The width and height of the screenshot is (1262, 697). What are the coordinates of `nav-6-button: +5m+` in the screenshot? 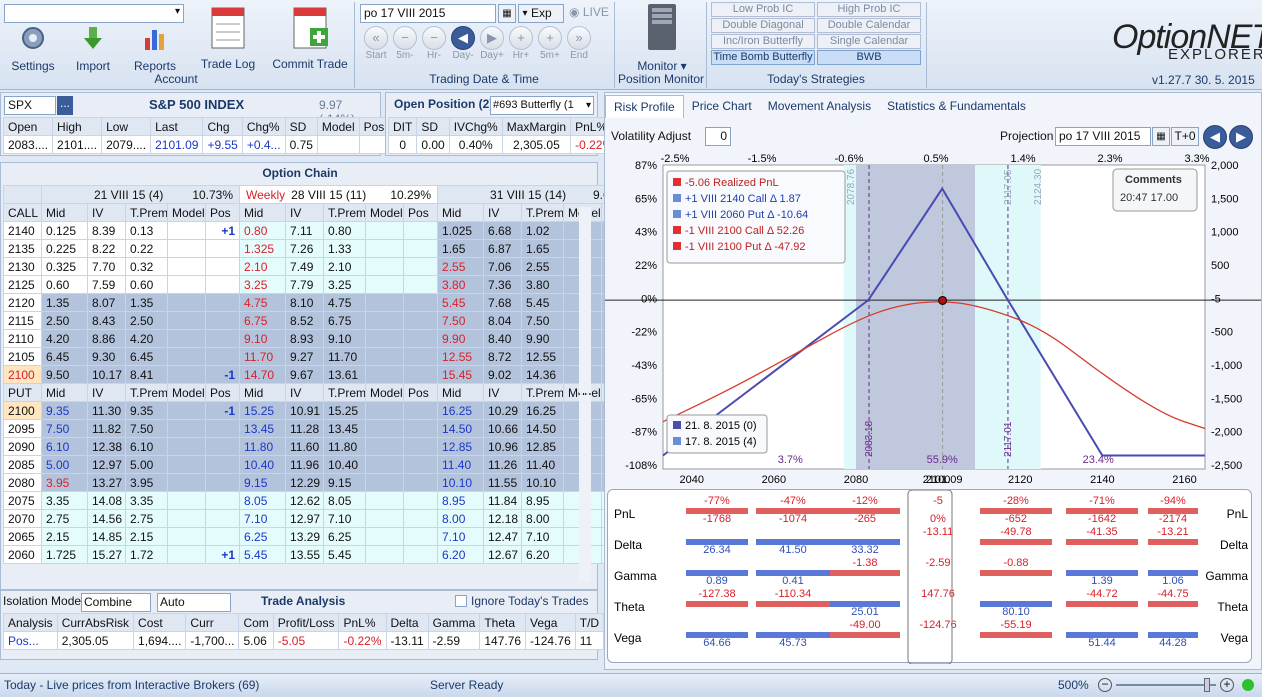 It's located at (550, 43).